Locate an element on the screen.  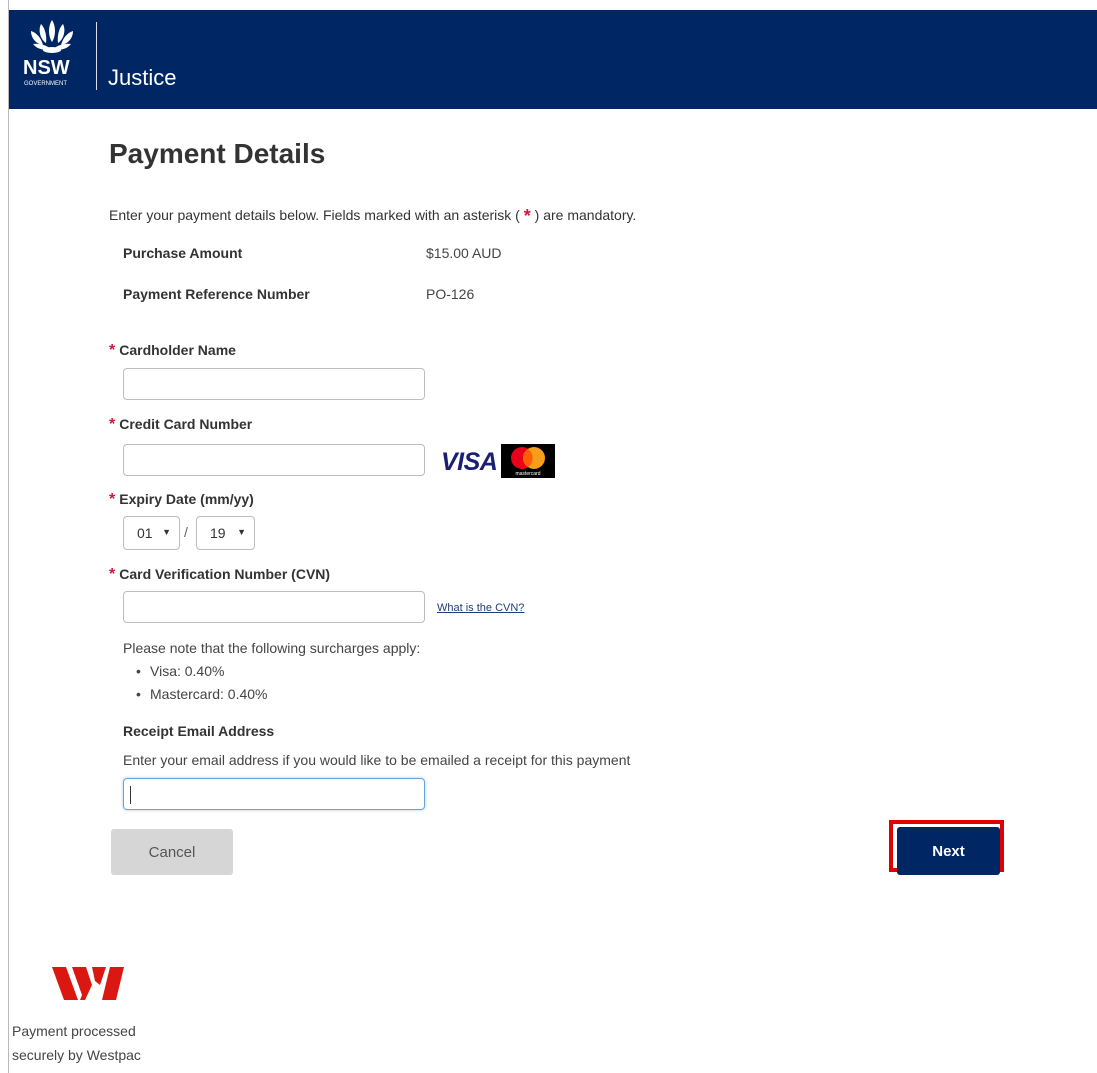
what-is-cvn-link: What is the CVN? is located at coordinates (480, 608).